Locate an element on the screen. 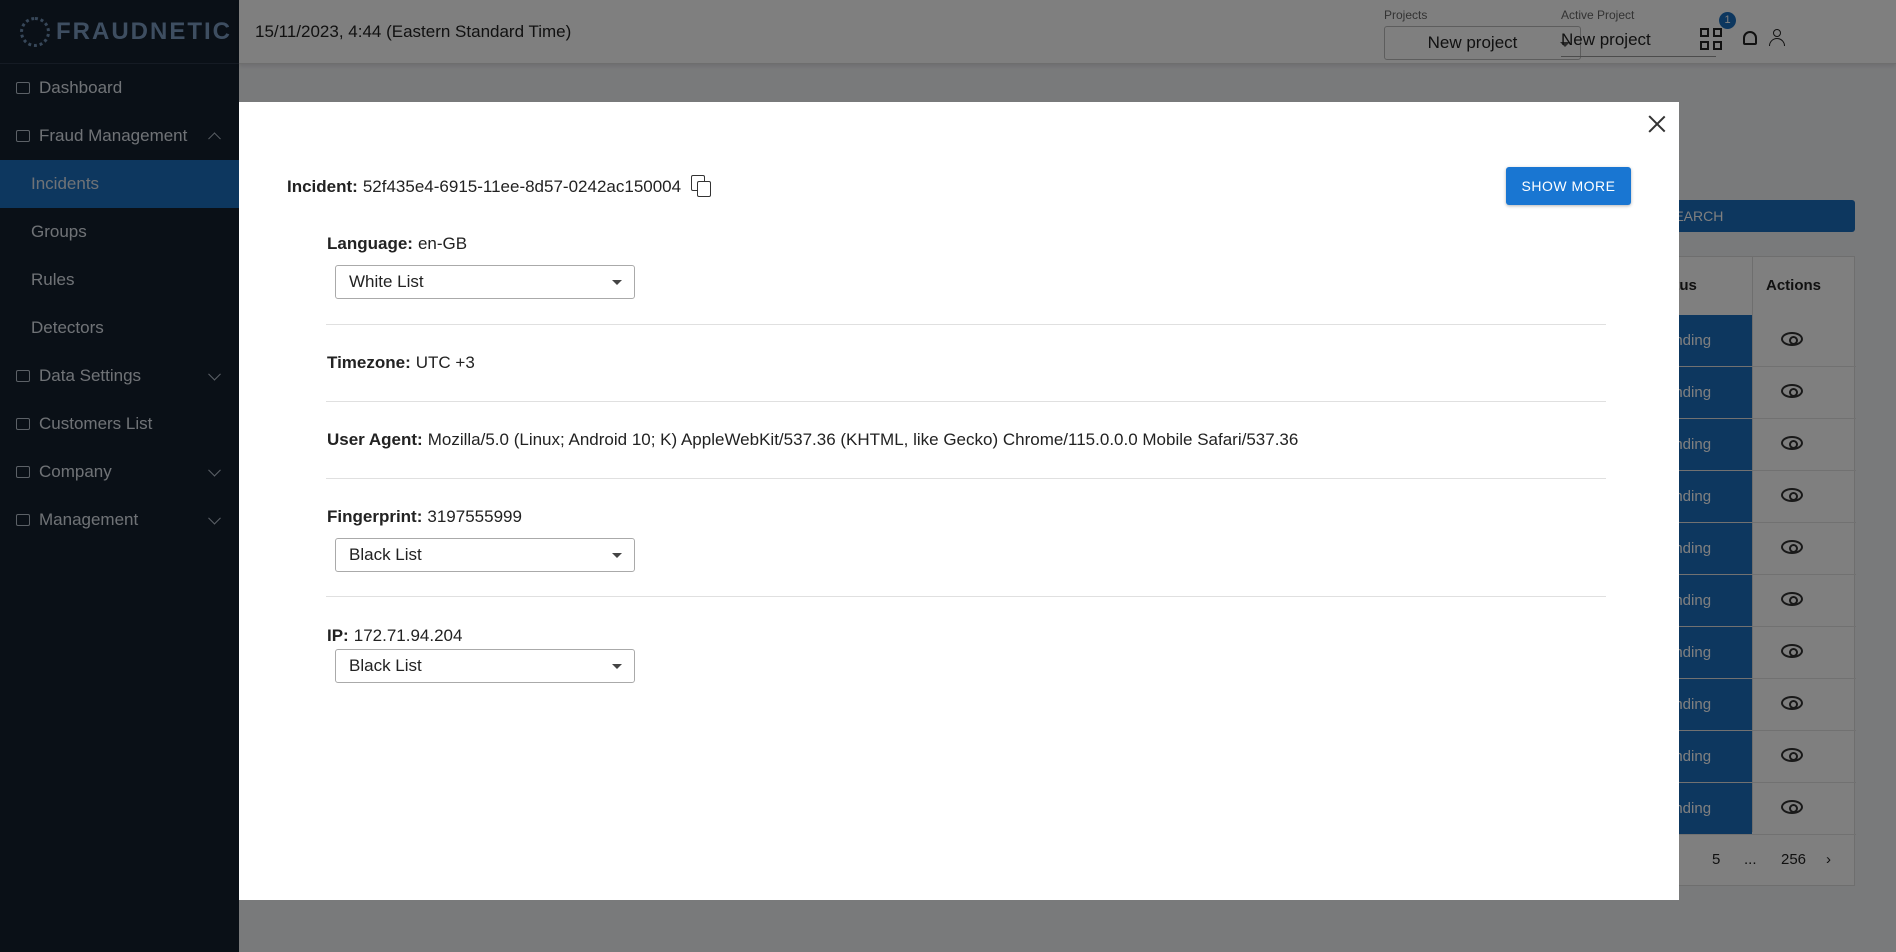  language-field: Language: en-GB is located at coordinates (397, 244).